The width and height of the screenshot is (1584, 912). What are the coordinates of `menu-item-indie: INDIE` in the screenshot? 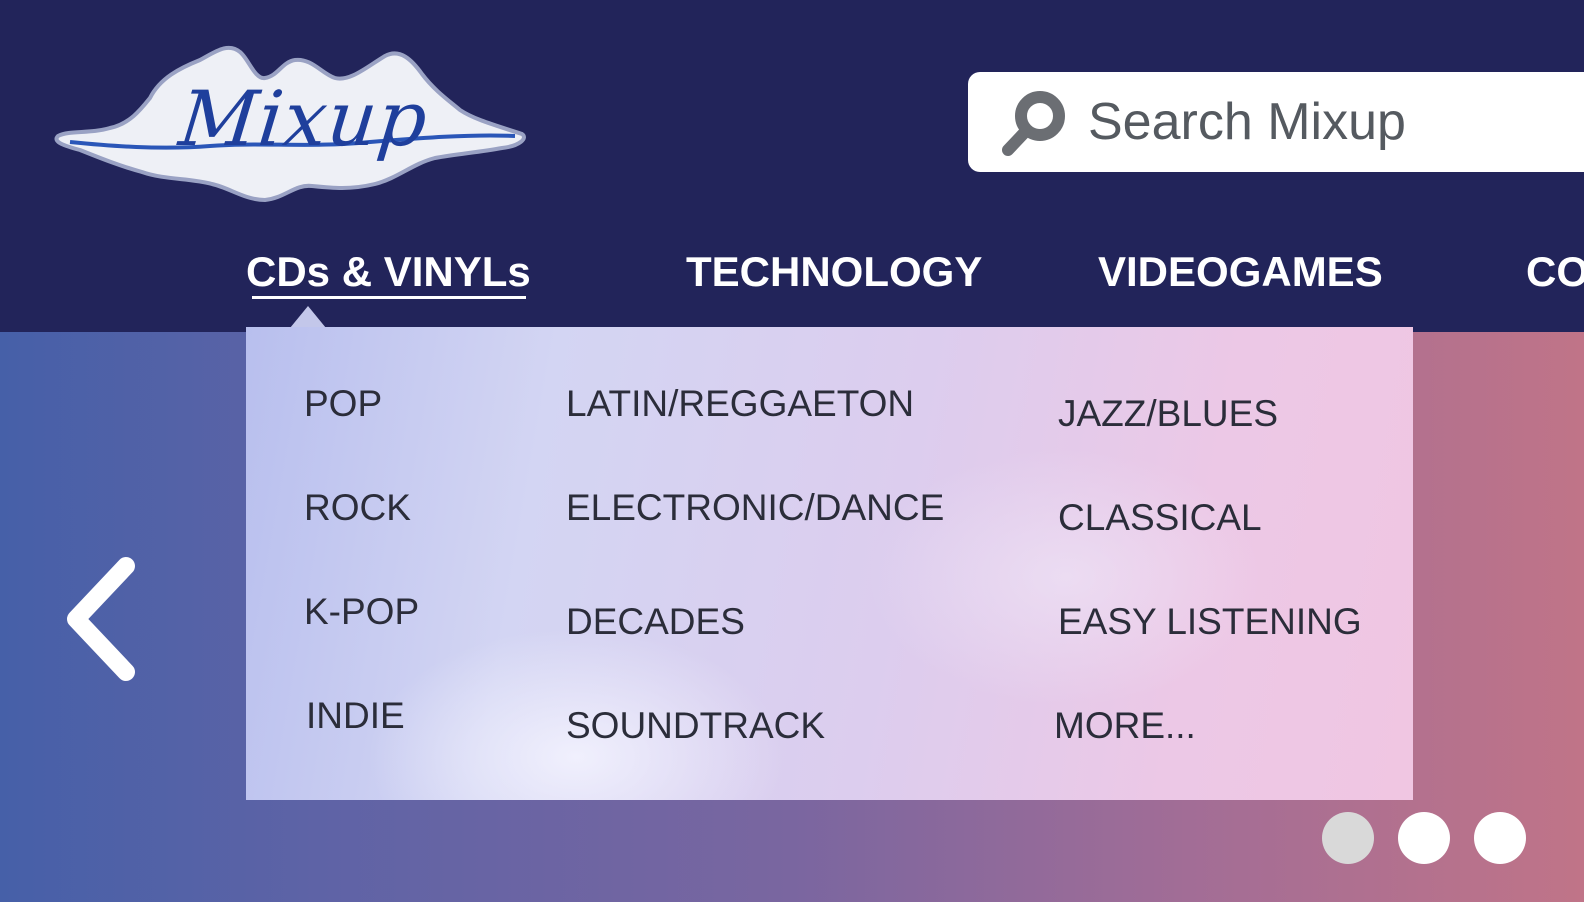 It's located at (355, 716).